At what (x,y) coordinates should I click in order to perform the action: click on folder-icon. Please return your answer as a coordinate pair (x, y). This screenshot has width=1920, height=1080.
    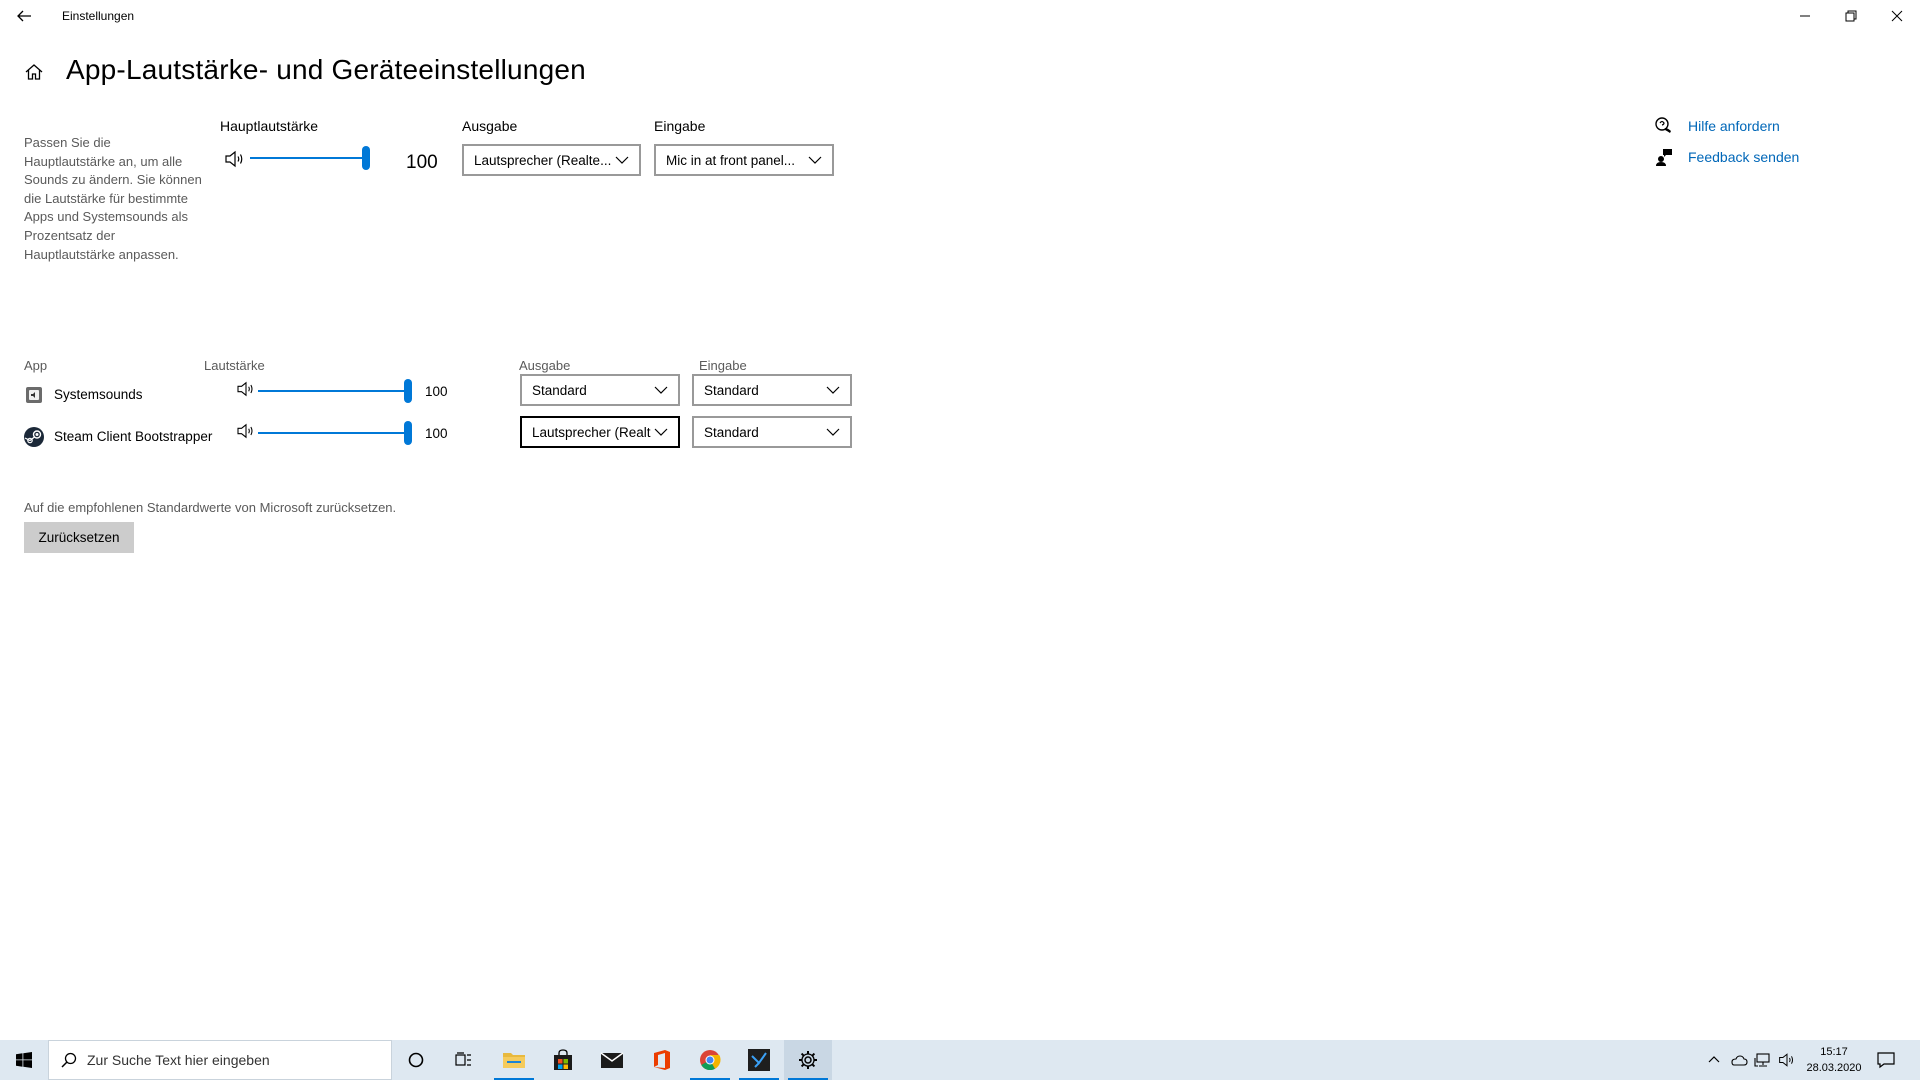
    Looking at the image, I should click on (514, 1060).